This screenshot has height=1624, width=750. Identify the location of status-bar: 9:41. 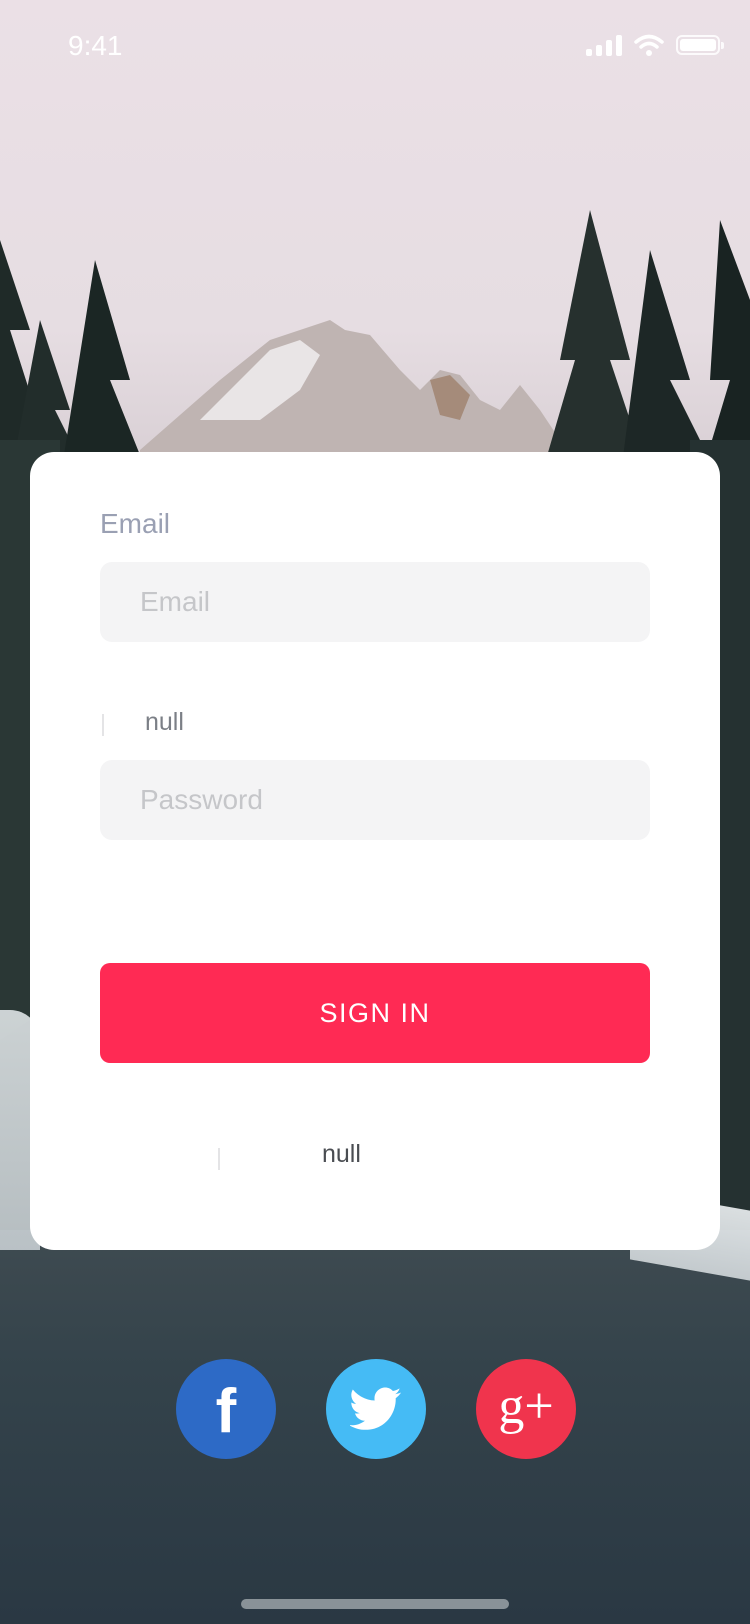
(375, 48).